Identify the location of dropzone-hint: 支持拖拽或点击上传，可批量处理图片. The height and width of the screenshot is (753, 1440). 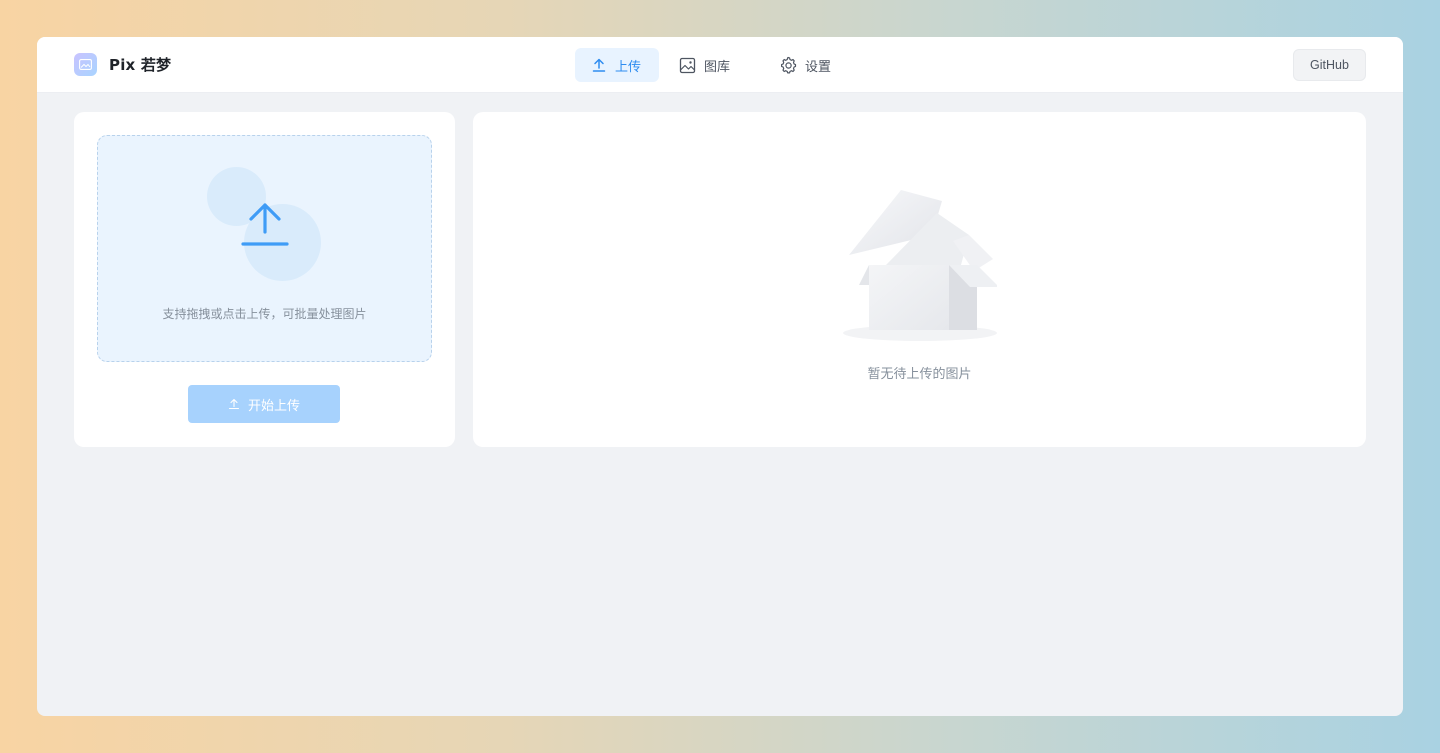
(264, 314).